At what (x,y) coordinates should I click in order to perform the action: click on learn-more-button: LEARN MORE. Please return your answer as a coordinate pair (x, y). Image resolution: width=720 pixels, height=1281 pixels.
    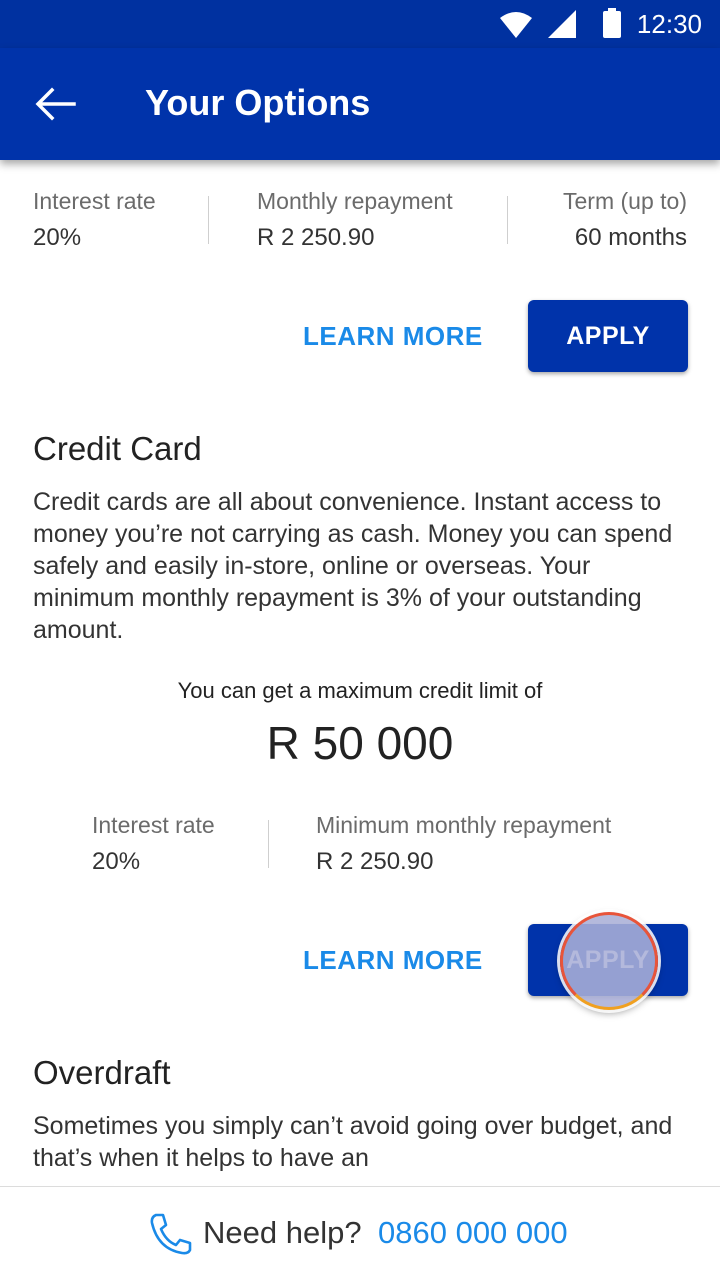
    Looking at the image, I should click on (393, 336).